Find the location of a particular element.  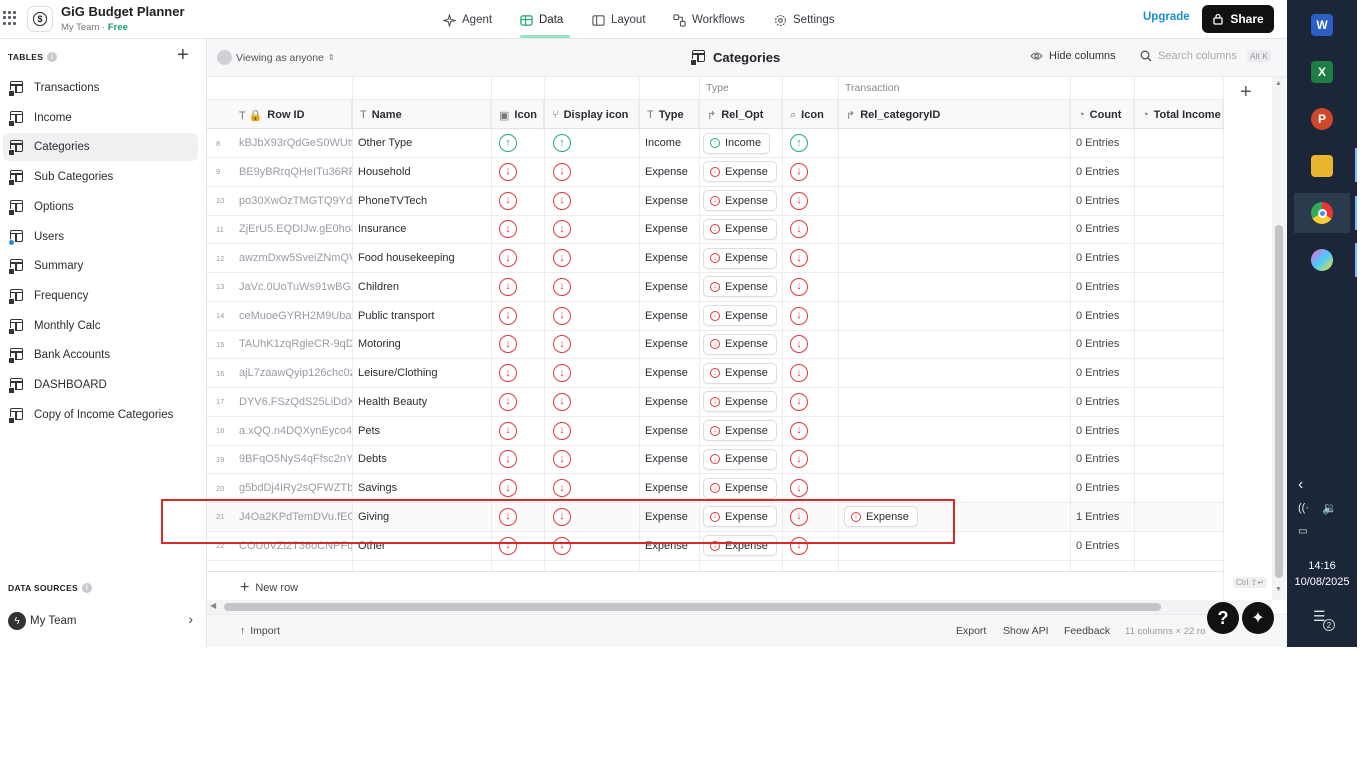

search-columns-input: Search columns Alt K is located at coordinates (1205, 56).